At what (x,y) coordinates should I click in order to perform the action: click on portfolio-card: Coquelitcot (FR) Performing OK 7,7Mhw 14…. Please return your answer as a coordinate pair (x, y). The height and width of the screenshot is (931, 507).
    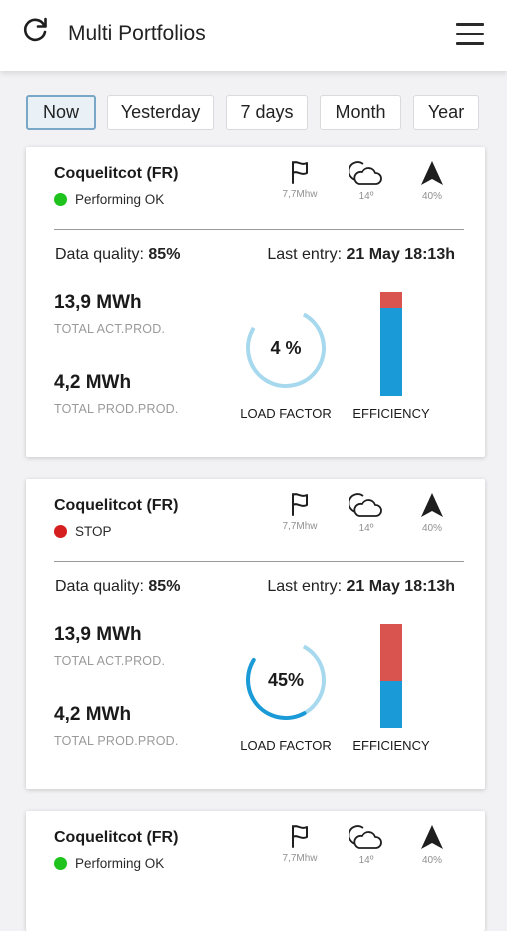
    Looking at the image, I should click on (255, 871).